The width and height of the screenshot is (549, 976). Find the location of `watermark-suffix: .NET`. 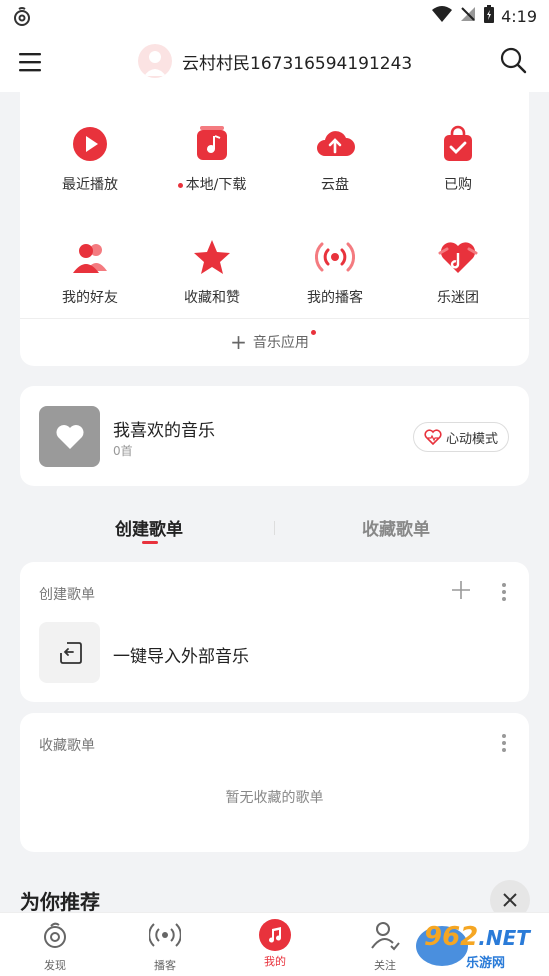

watermark-suffix: .NET is located at coordinates (504, 938).